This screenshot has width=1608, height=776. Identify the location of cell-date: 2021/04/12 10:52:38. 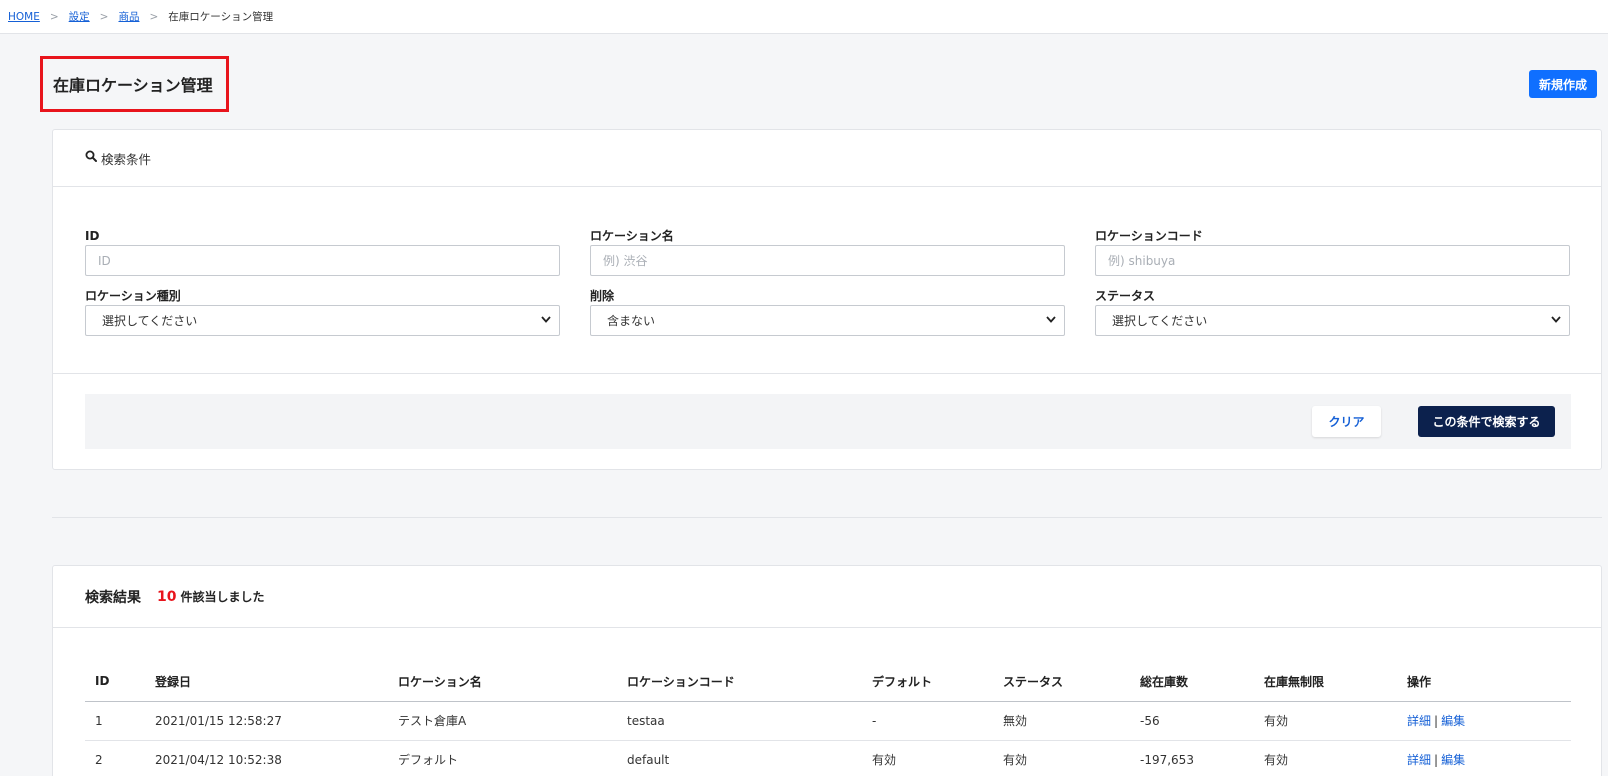
(266, 758).